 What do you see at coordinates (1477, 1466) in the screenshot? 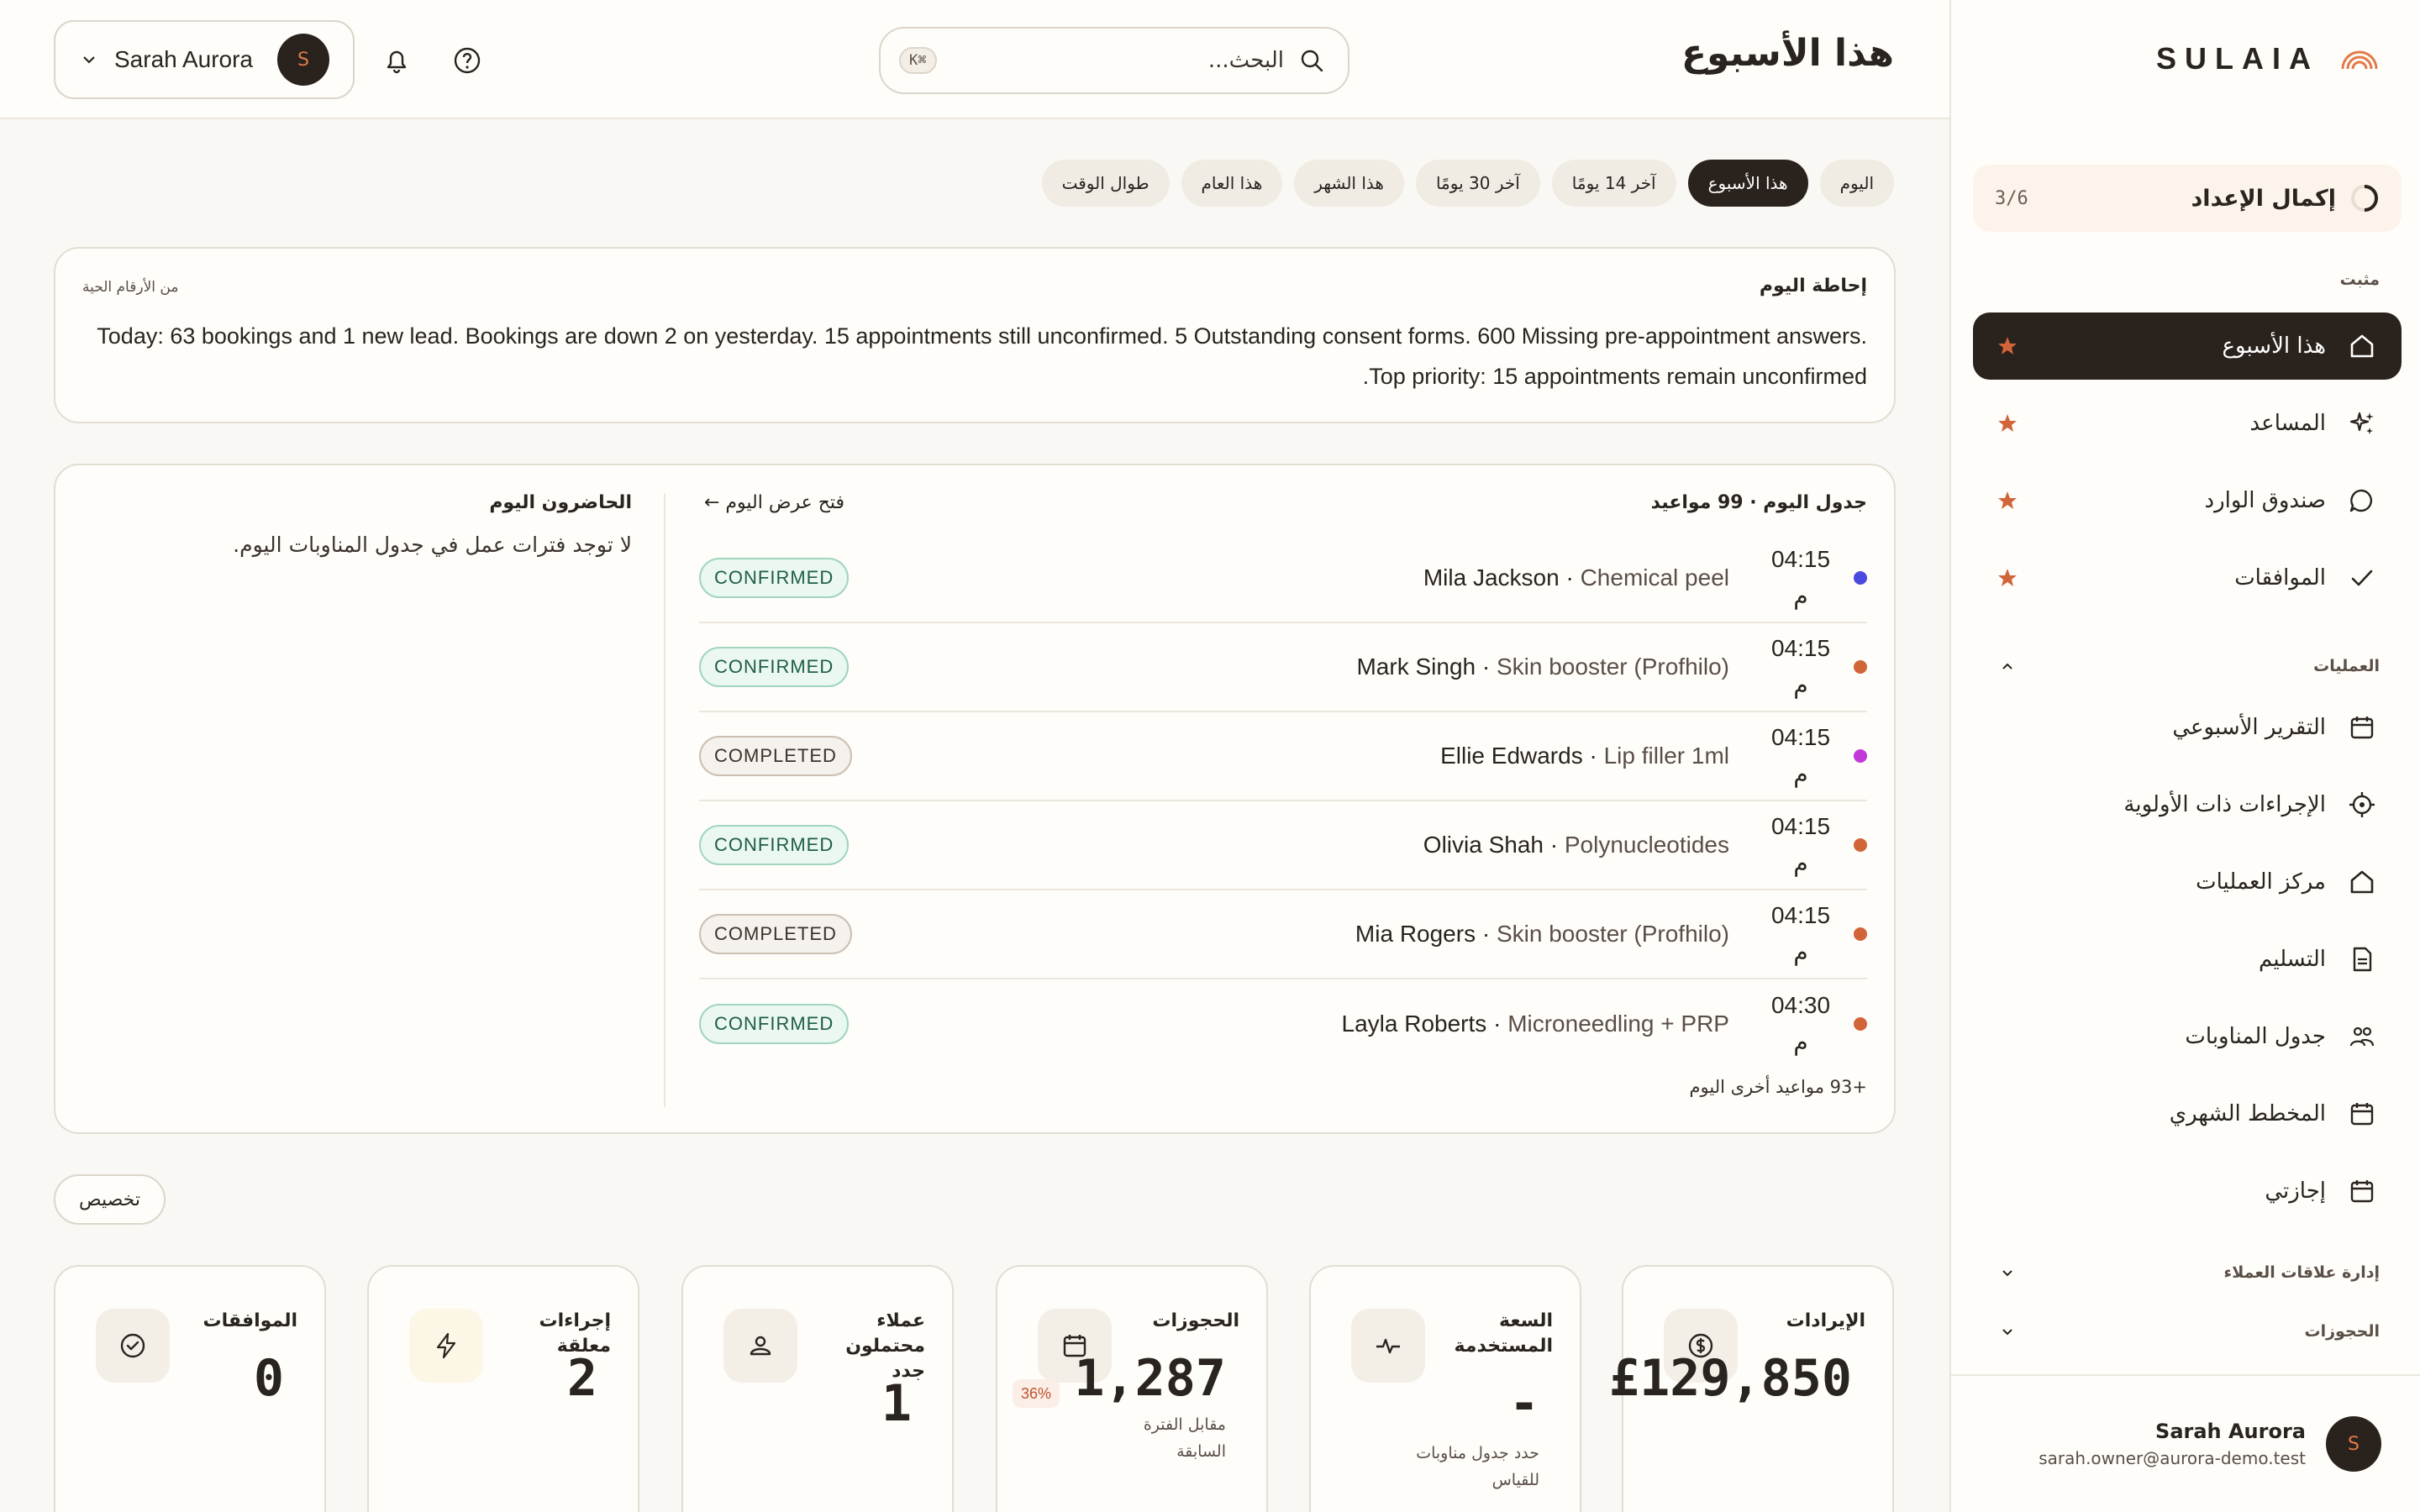
I see `kpi-subtext: حدد جدول مناوبات للقياس` at bounding box center [1477, 1466].